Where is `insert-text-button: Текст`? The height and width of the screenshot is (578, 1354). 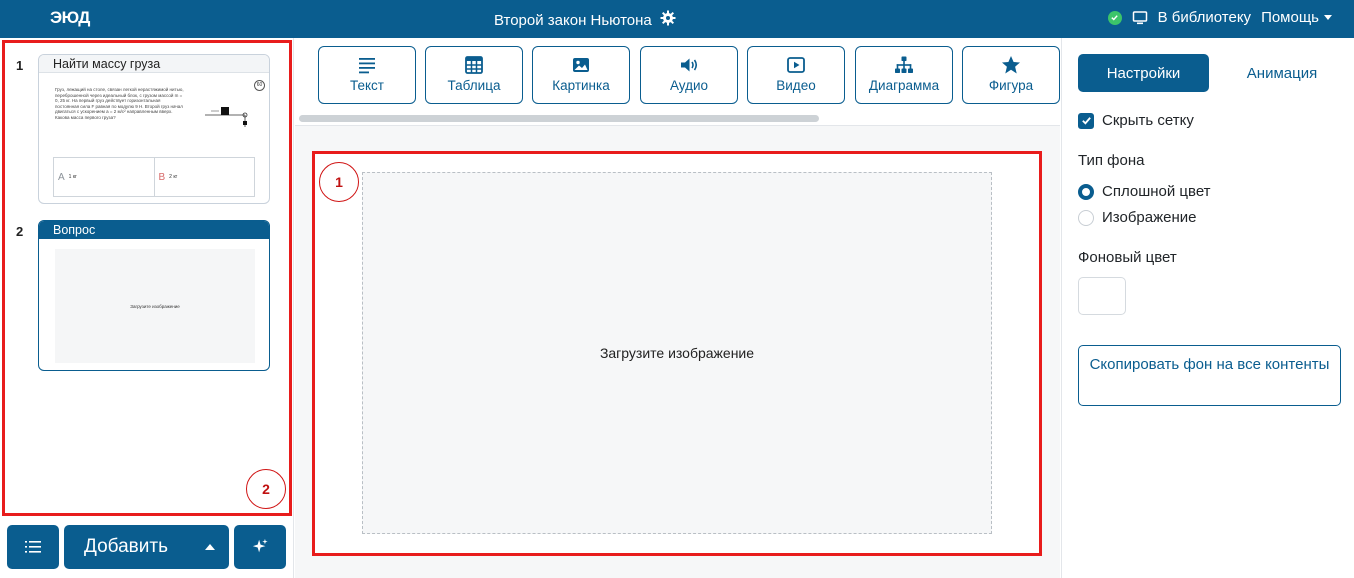
insert-text-button: Текст is located at coordinates (367, 75).